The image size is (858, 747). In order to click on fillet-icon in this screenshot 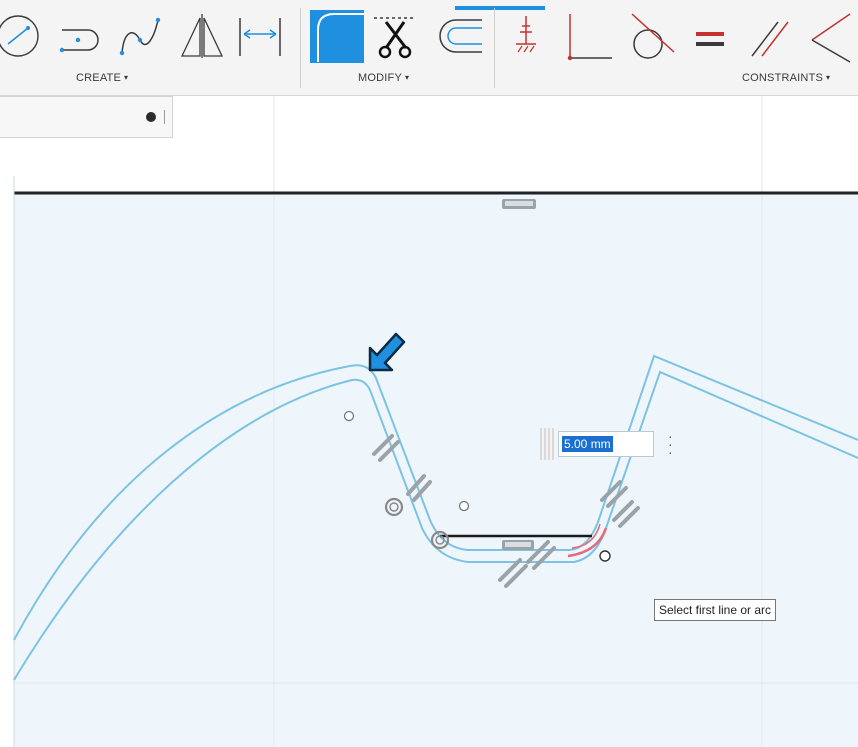, I will do `click(337, 35)`.